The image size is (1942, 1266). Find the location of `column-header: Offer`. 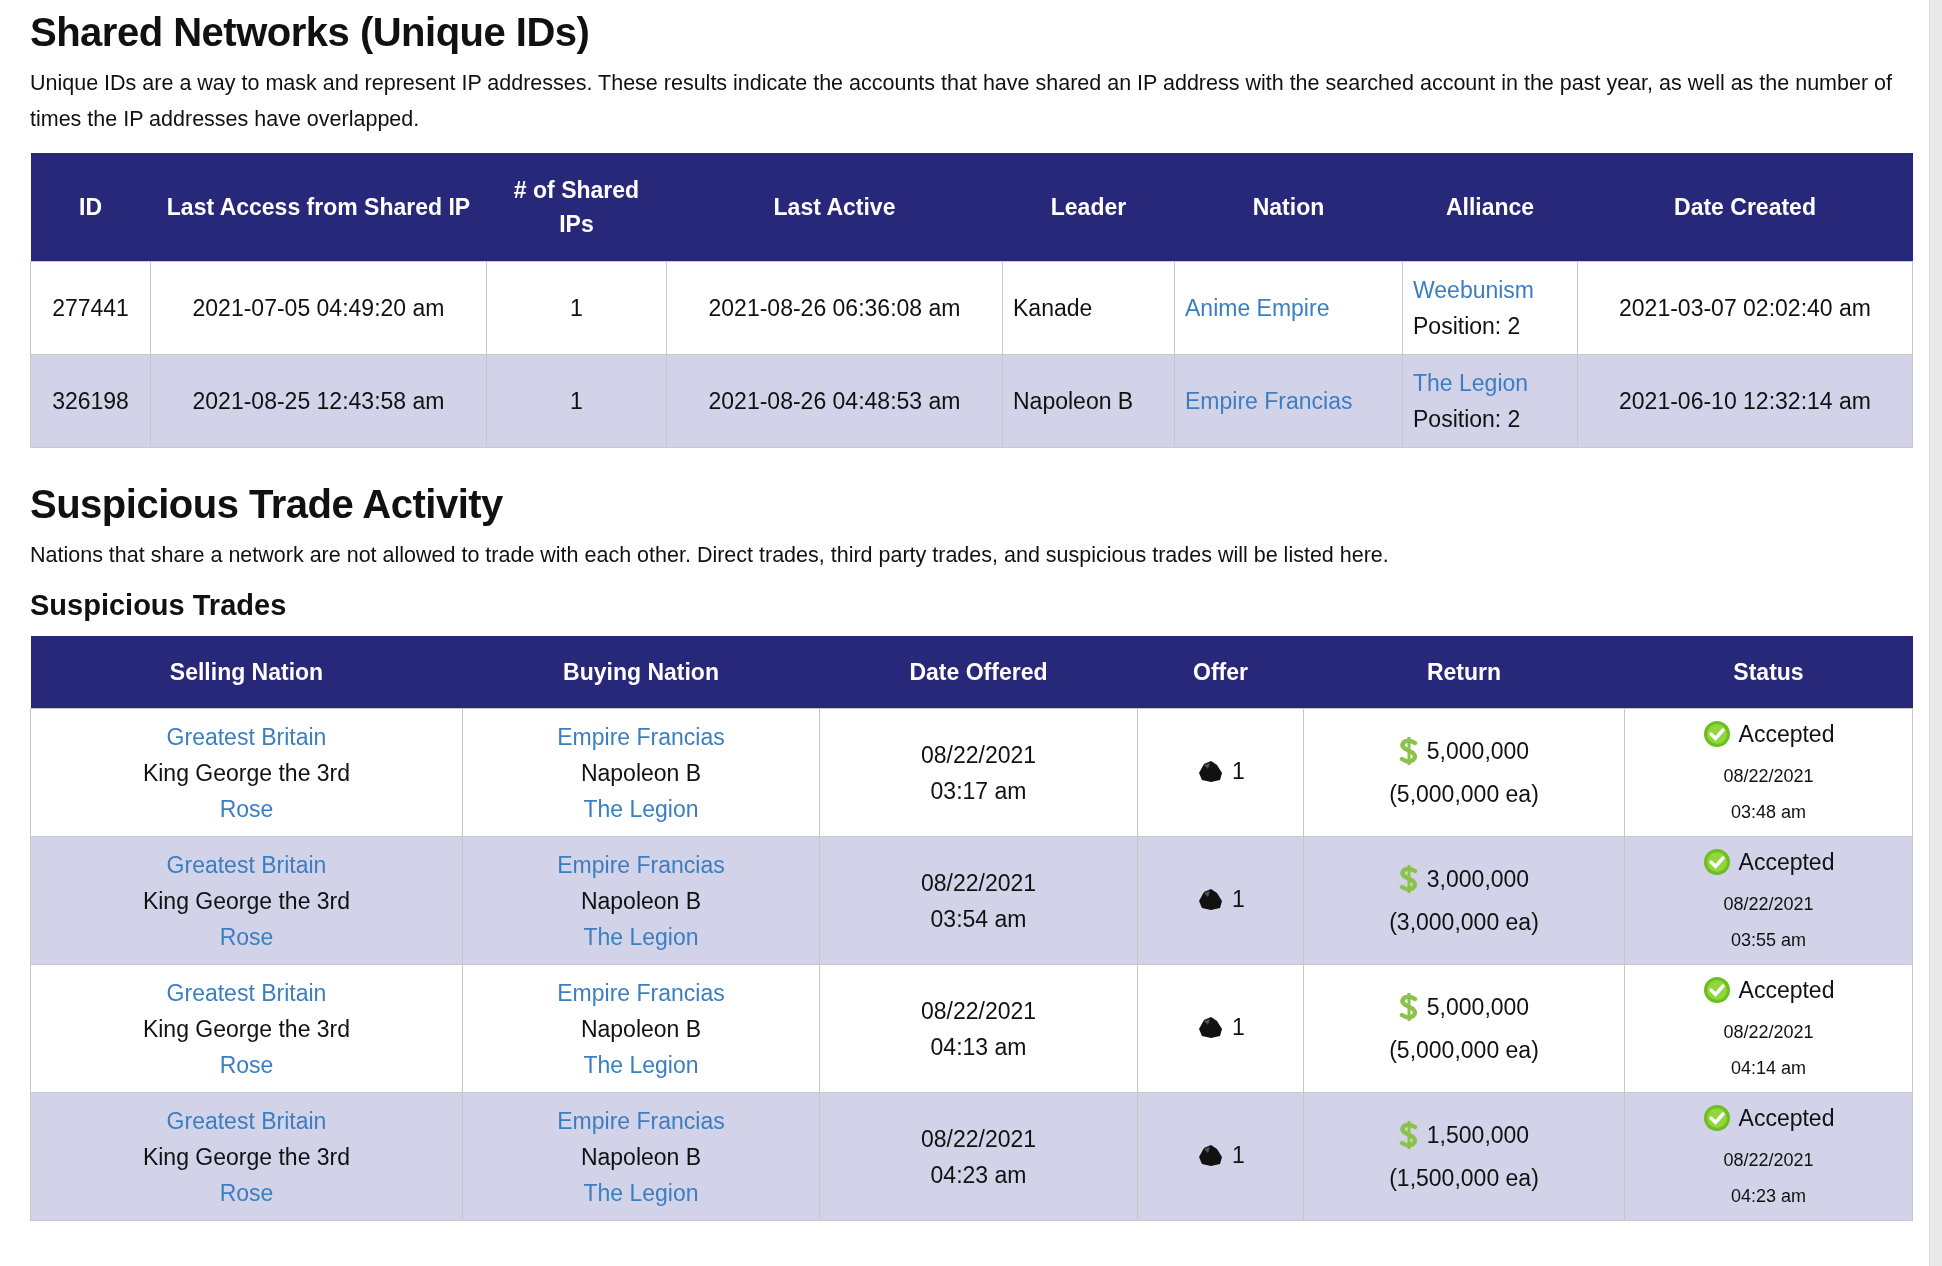

column-header: Offer is located at coordinates (1220, 672).